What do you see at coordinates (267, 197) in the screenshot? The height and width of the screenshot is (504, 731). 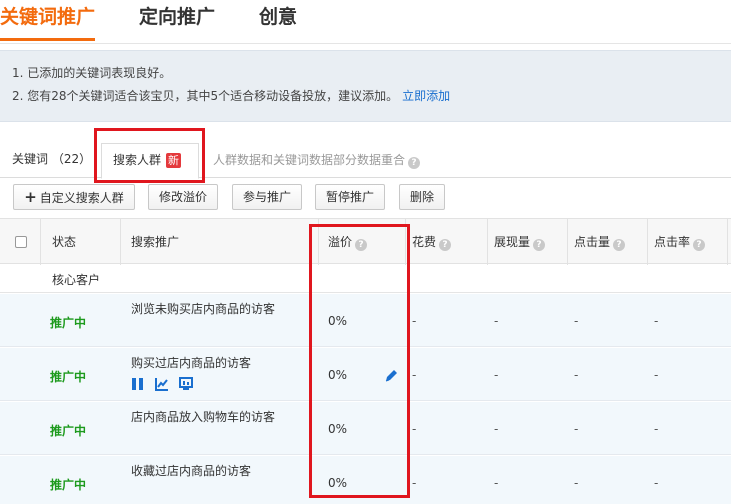 I see `join-promotion-button: 参与推广` at bounding box center [267, 197].